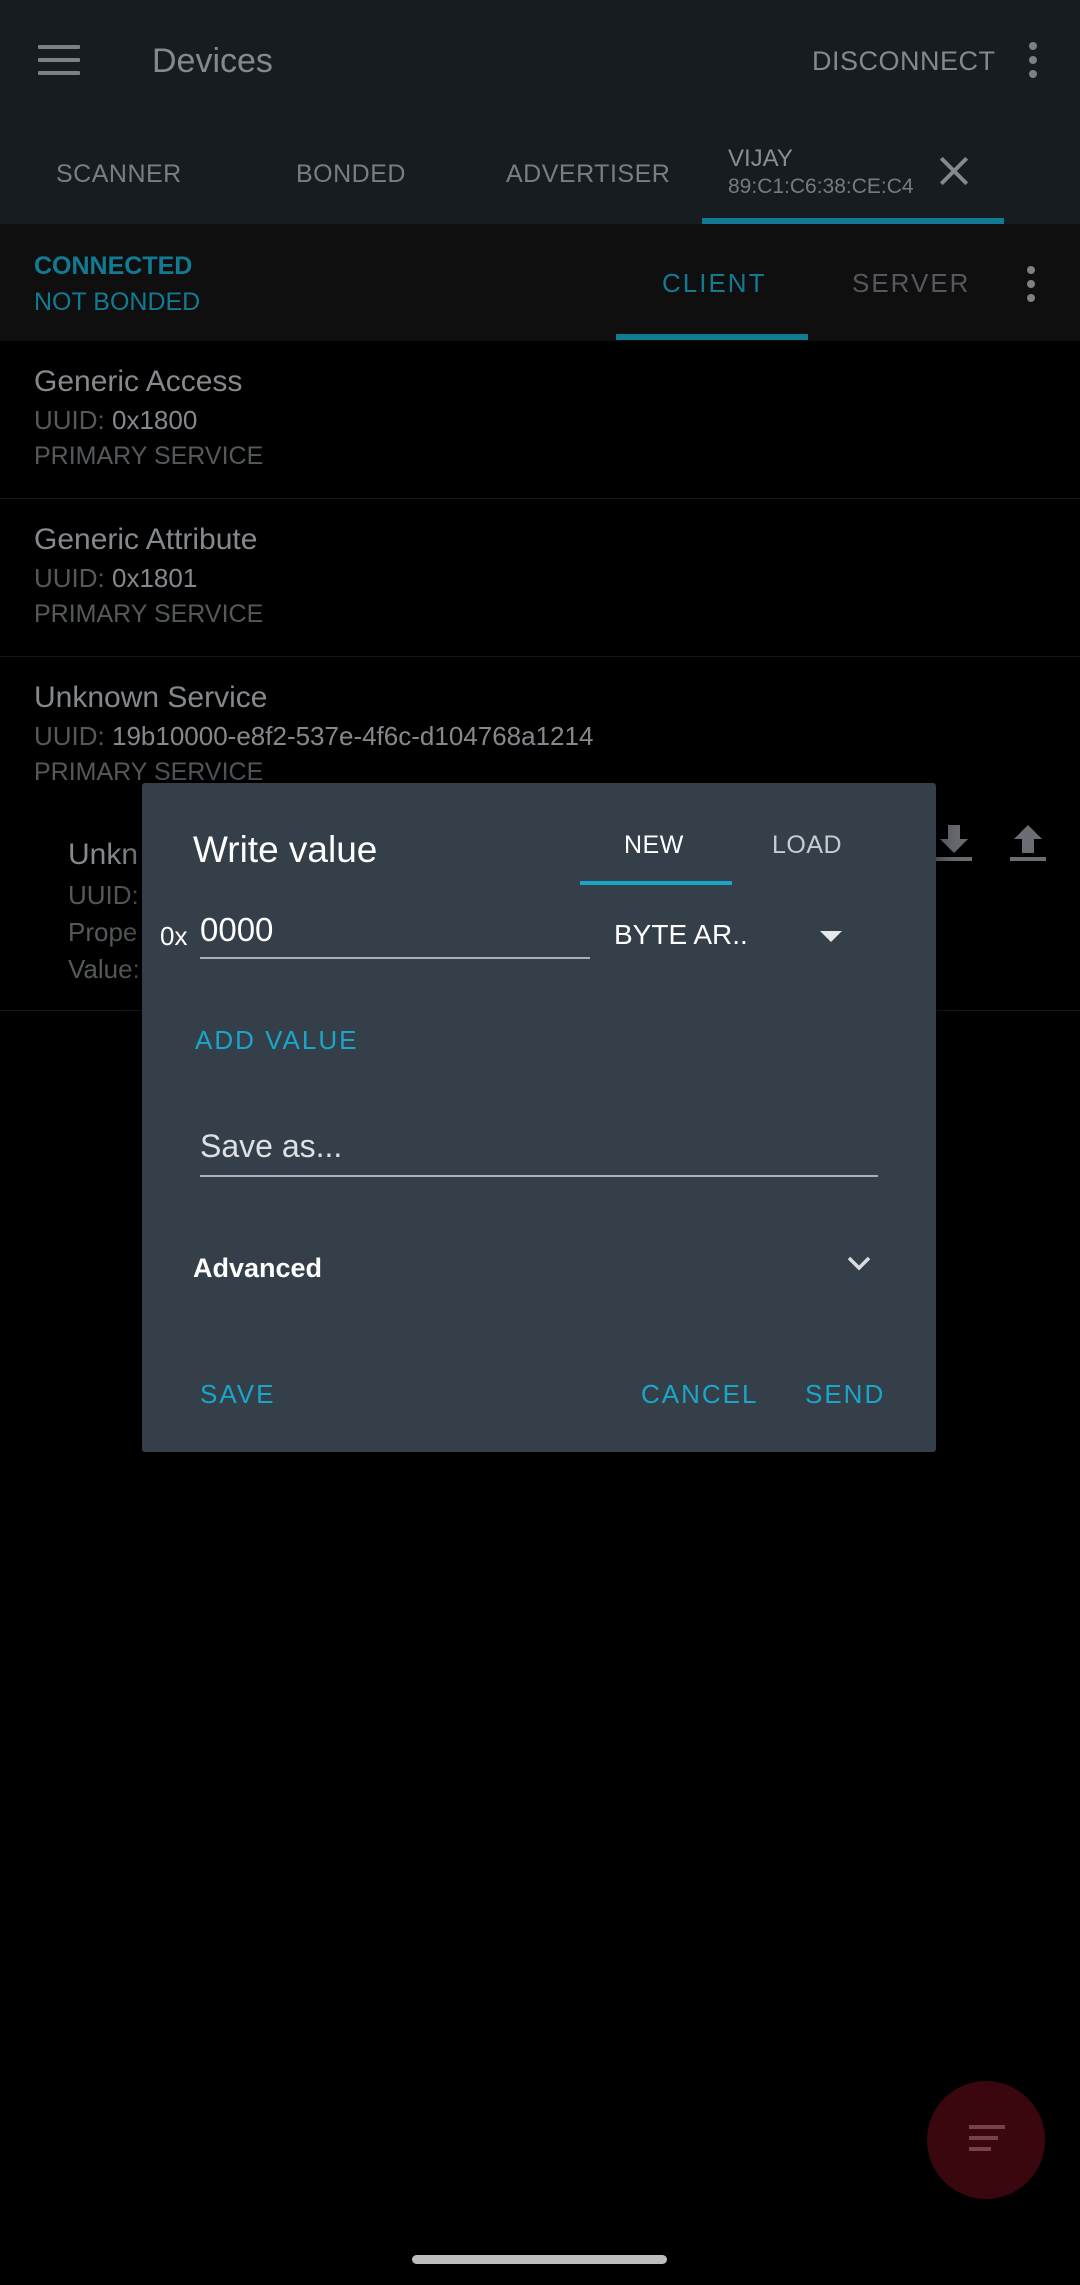 This screenshot has width=1080, height=2285. What do you see at coordinates (353, 736) in the screenshot?
I see `service-uuid: 19b10000-e8f2-537e-4f6c-d104768a1214` at bounding box center [353, 736].